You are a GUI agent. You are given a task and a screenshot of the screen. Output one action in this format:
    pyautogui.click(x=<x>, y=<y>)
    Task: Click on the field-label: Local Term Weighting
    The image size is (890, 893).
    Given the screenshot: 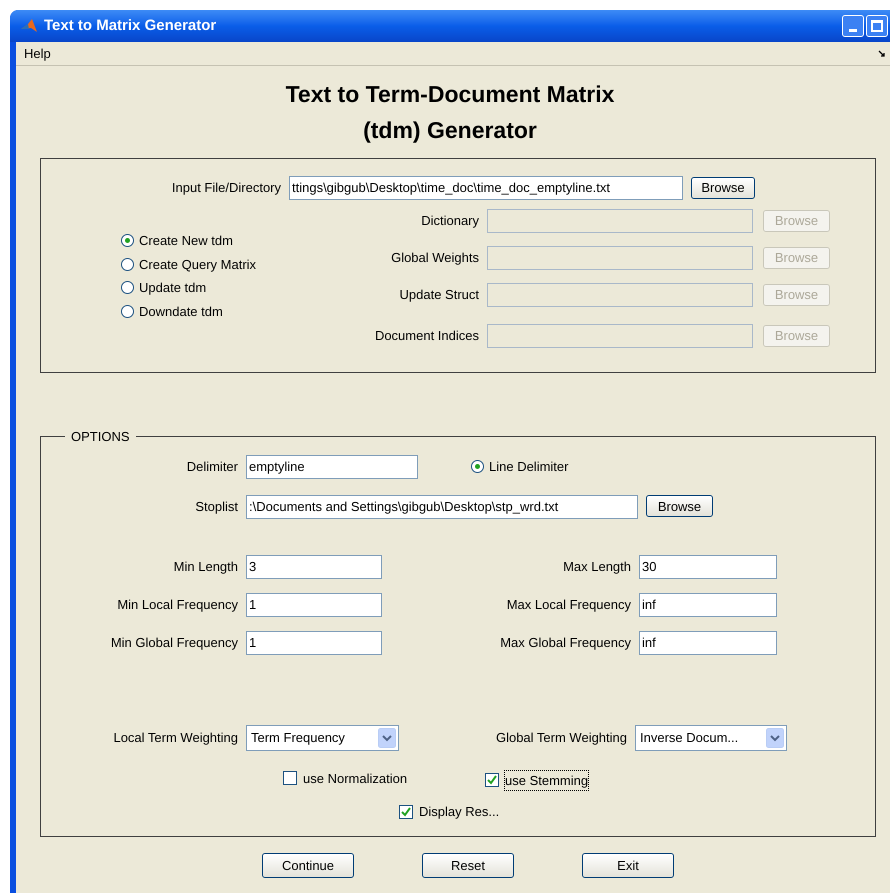 What is the action you would take?
    pyautogui.click(x=175, y=737)
    